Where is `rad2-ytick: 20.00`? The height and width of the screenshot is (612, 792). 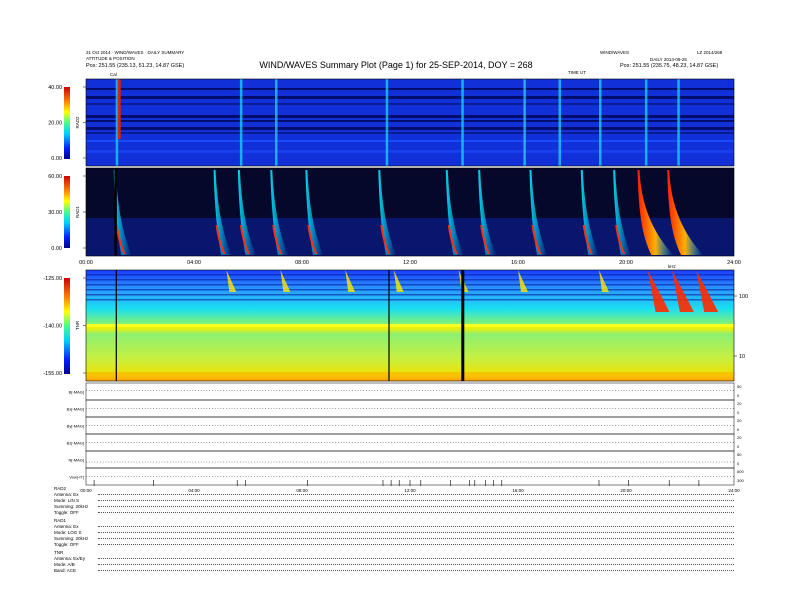 rad2-ytick: 20.00 is located at coordinates (55, 124).